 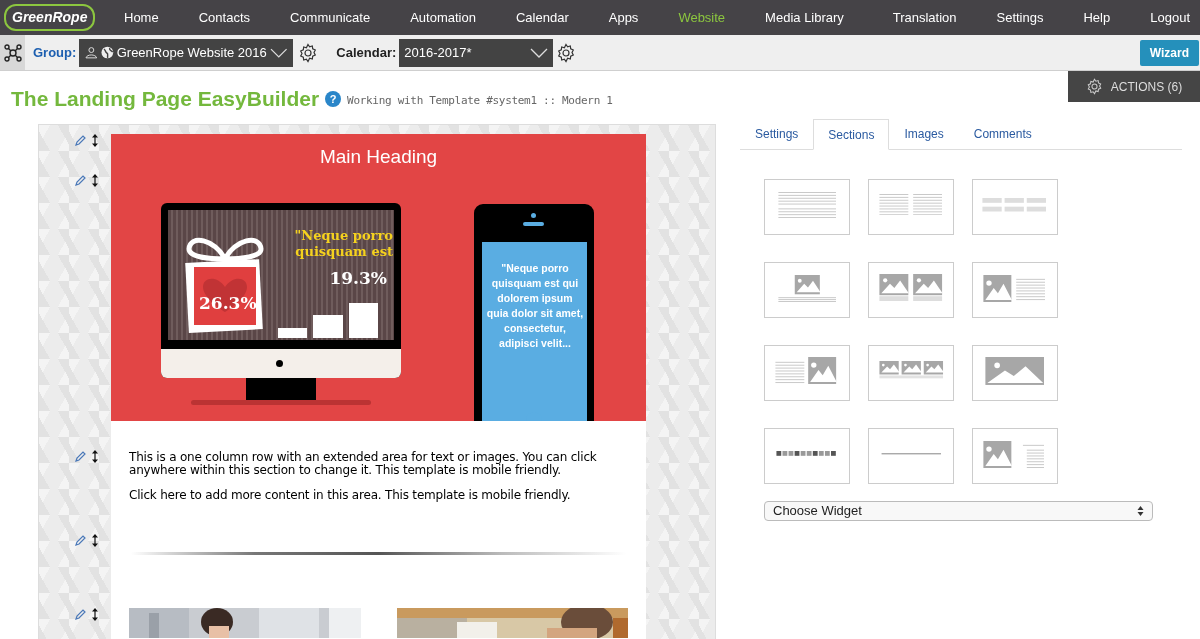 I want to click on select-arrows-icon, so click(x=1140, y=511).